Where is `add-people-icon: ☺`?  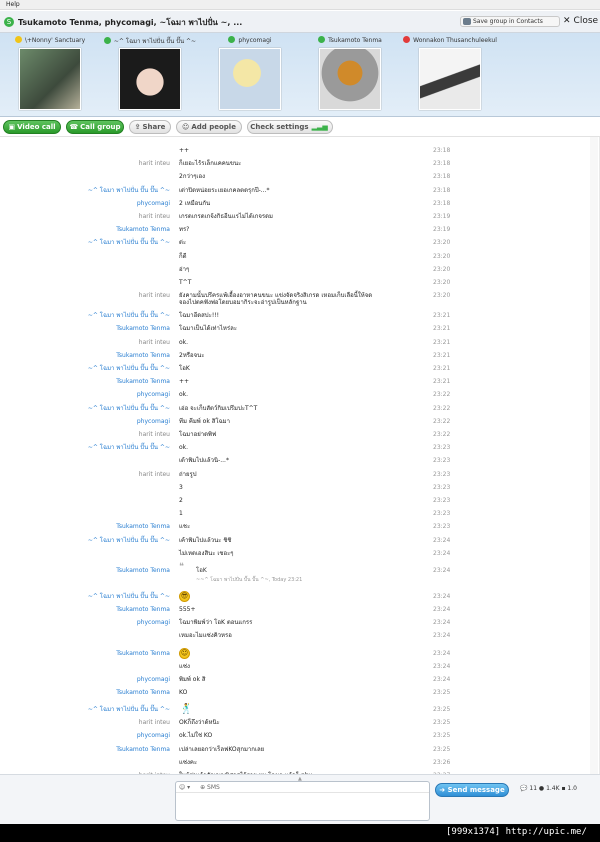 add-people-icon: ☺ is located at coordinates (186, 127).